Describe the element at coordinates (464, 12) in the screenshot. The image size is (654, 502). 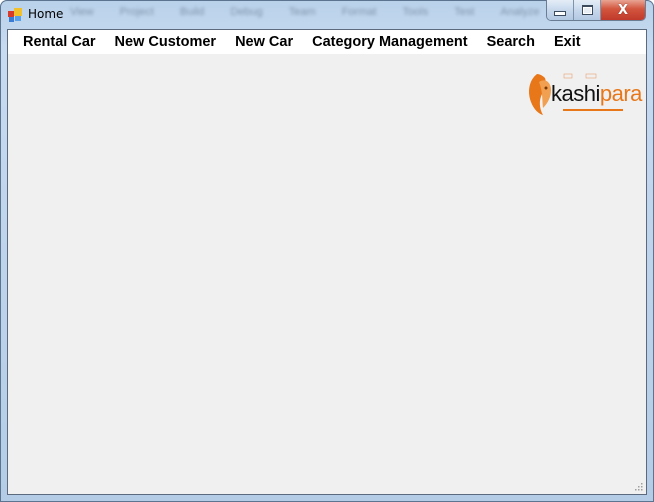
I see `hint-item: Test` at that location.